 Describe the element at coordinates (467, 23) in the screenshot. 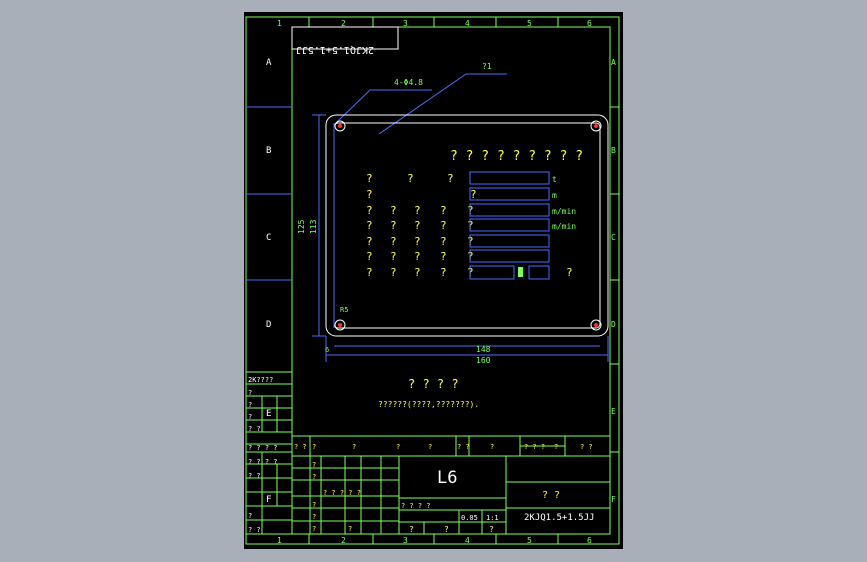

I see `zone-number-top: 4` at that location.